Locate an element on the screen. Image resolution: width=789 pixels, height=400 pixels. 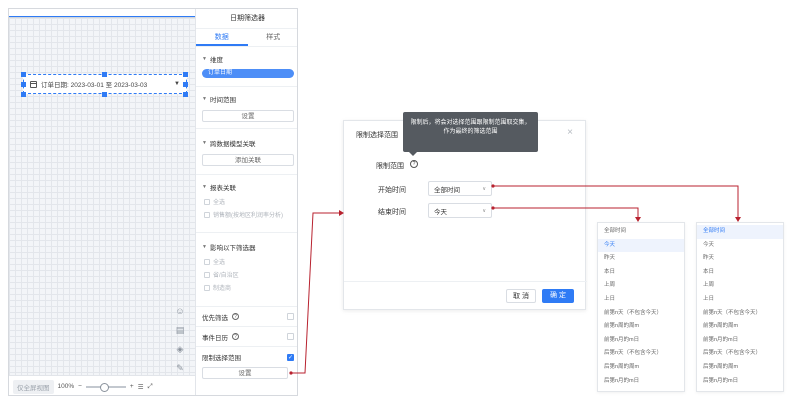
resize-handle-bottom is located at coordinates (104, 94).